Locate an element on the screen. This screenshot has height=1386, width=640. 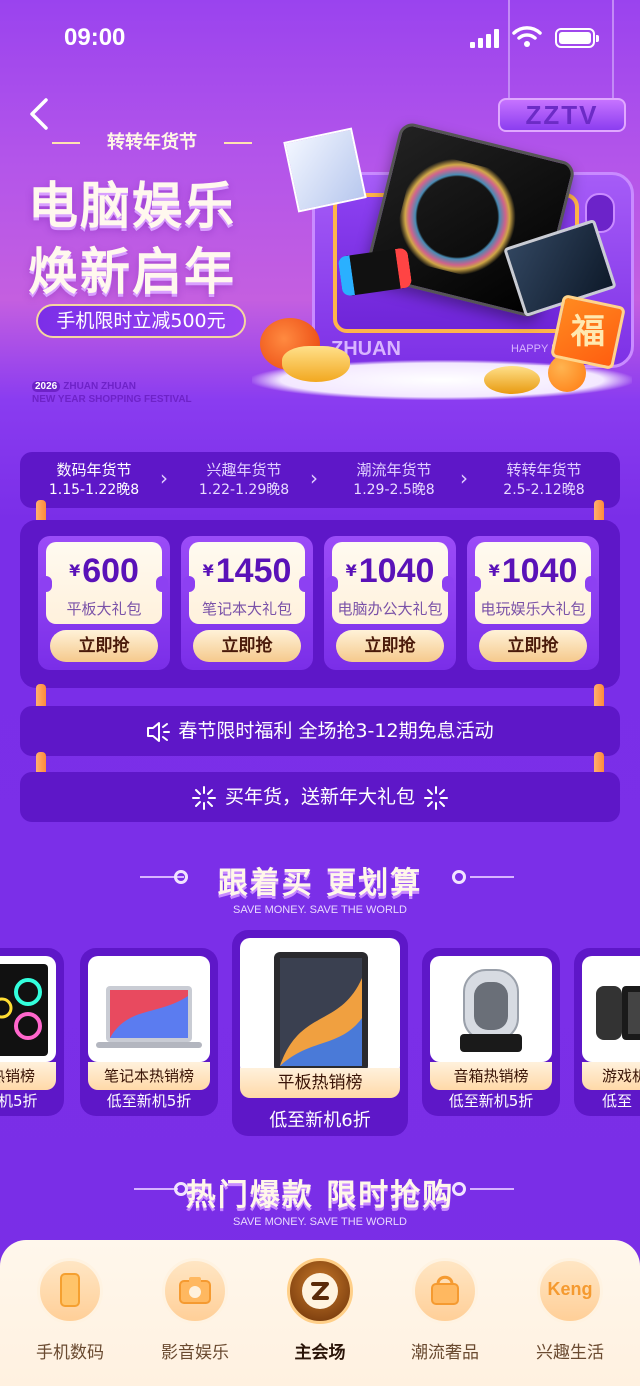
section-follow-subtitle: SAVE MONEY. SAVE THE WORLD is located at coordinates (319, 910).